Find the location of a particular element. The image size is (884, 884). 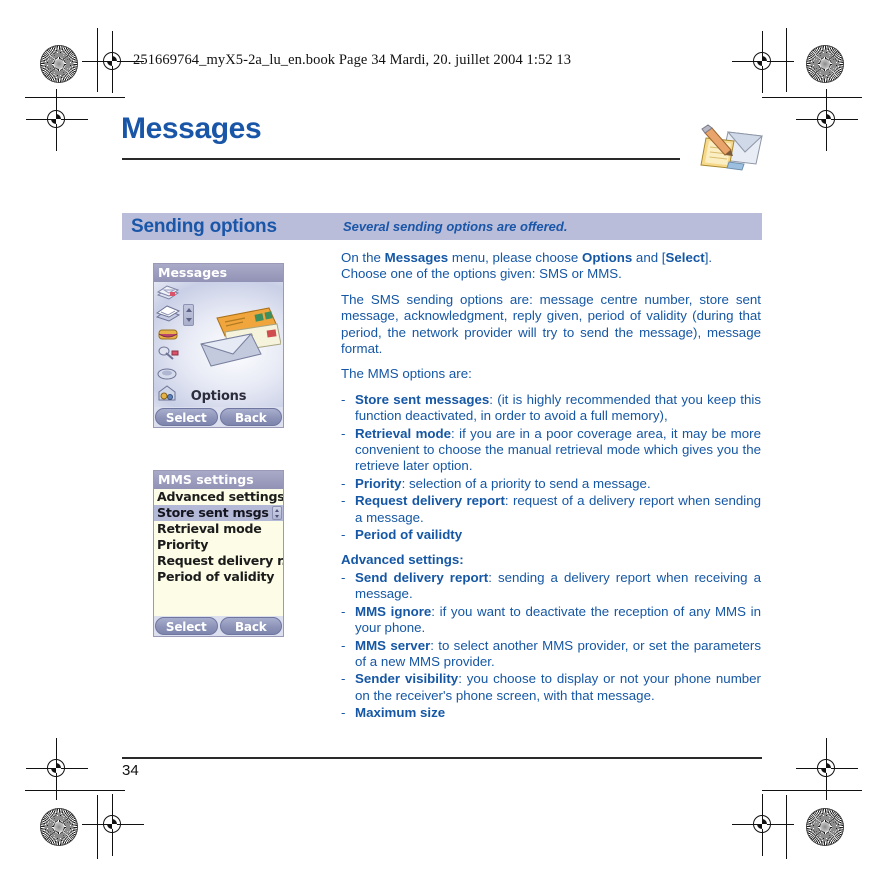

list-item: Period of validity is located at coordinates (218, 577).